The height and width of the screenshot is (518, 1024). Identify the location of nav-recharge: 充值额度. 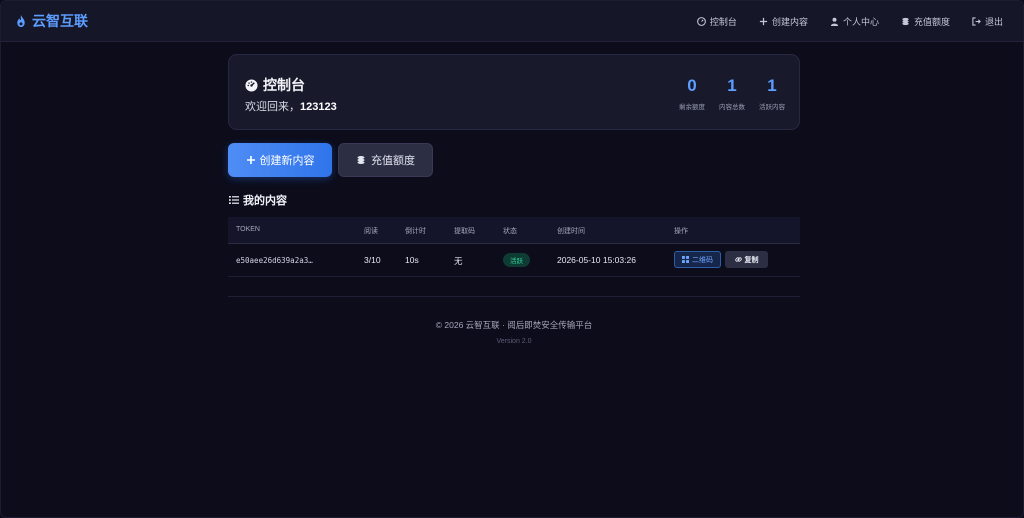
(925, 21).